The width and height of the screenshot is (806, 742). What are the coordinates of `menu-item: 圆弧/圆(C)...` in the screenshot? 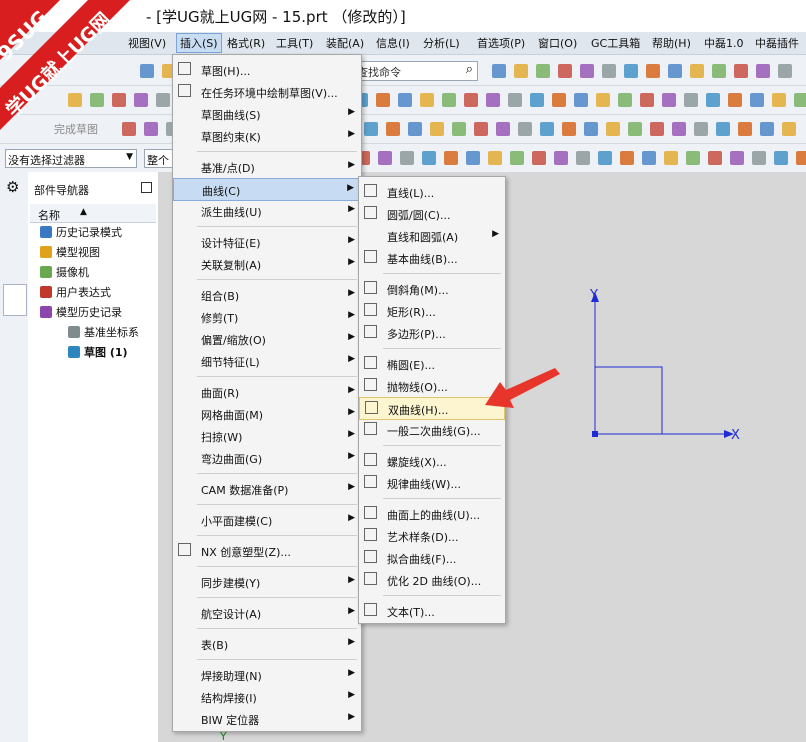 It's located at (432, 213).